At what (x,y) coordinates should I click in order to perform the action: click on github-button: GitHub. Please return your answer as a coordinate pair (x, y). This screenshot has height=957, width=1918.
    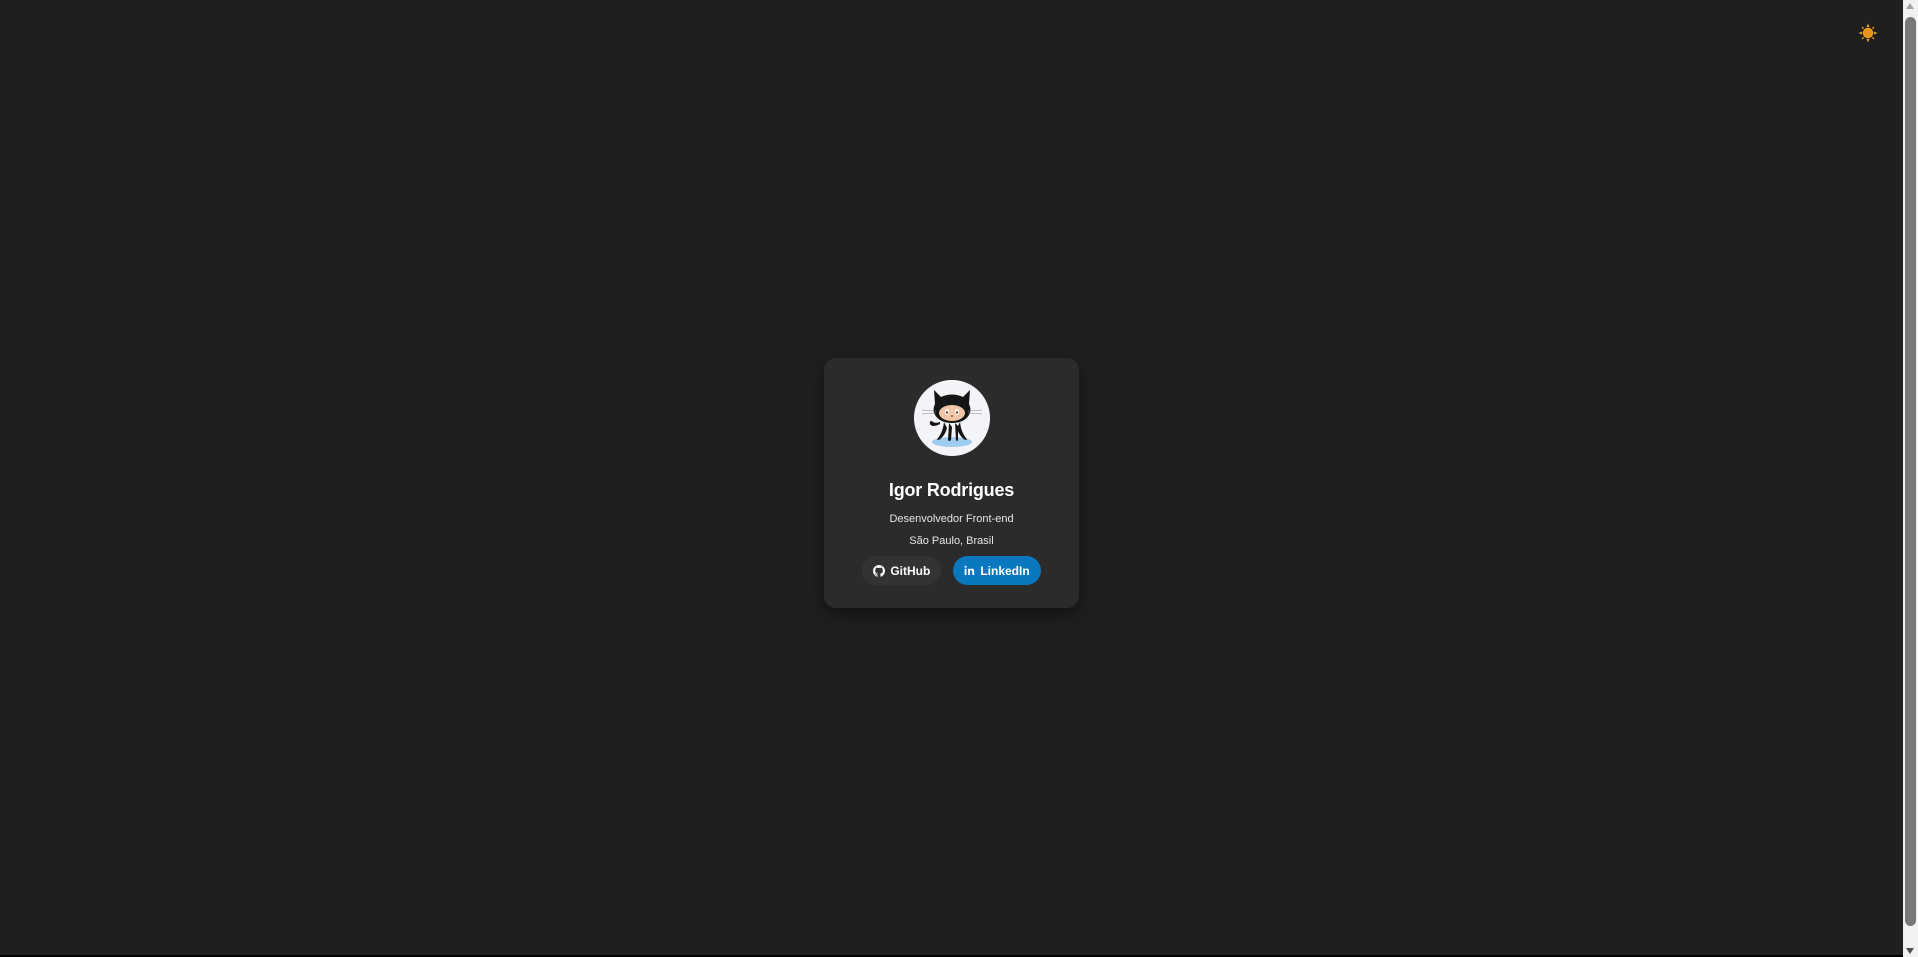
    Looking at the image, I should click on (902, 570).